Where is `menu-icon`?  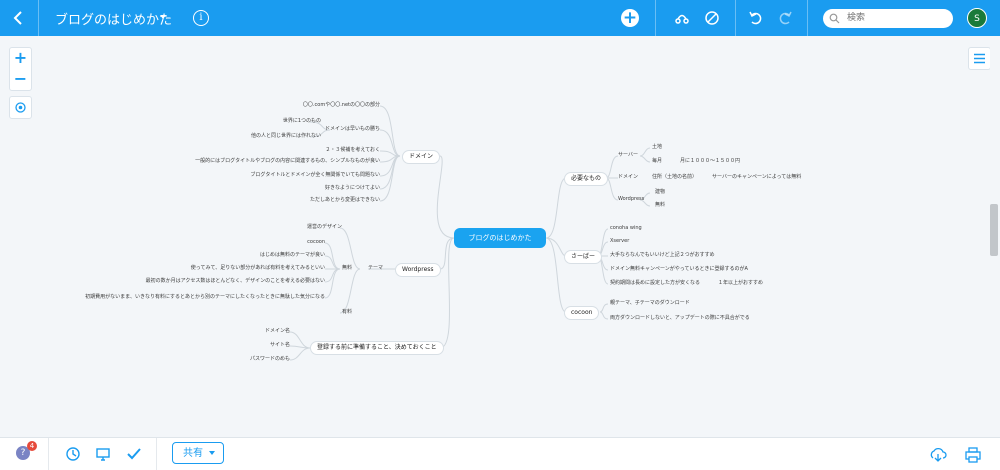
menu-icon is located at coordinates (979, 58).